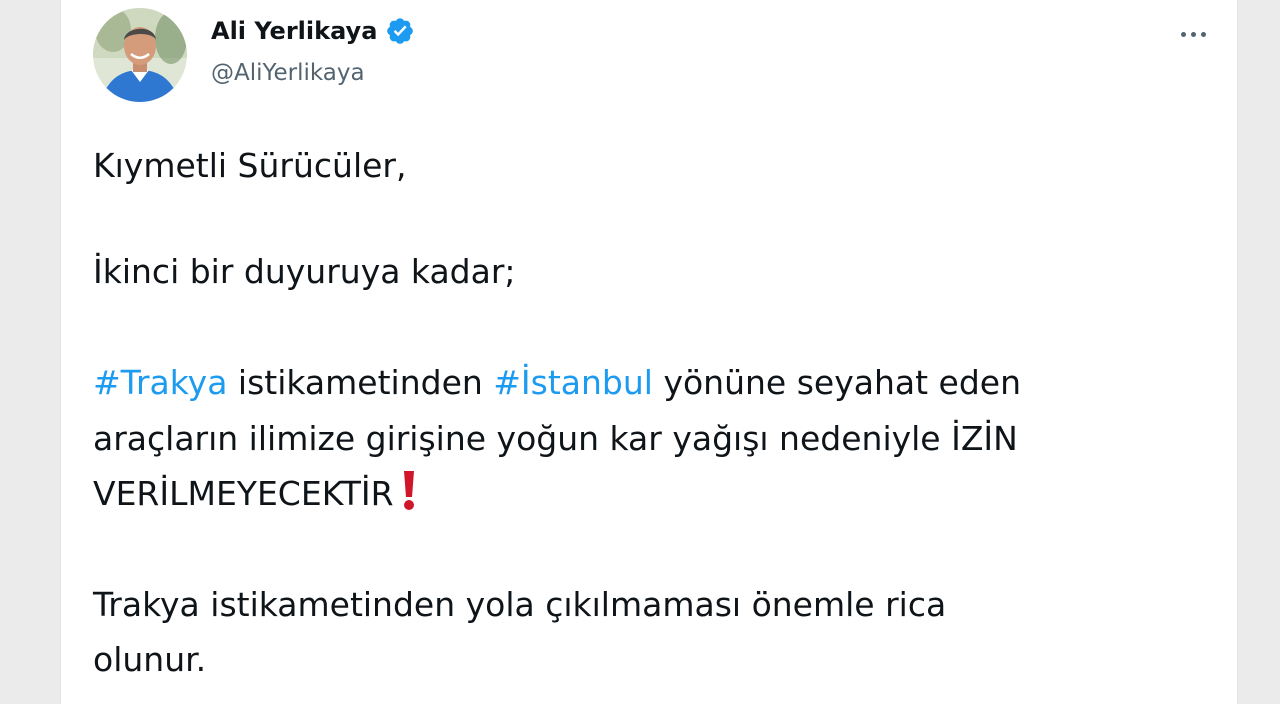 The width and height of the screenshot is (1280, 704). Describe the element at coordinates (400, 31) in the screenshot. I see `verified-badge-icon` at that location.